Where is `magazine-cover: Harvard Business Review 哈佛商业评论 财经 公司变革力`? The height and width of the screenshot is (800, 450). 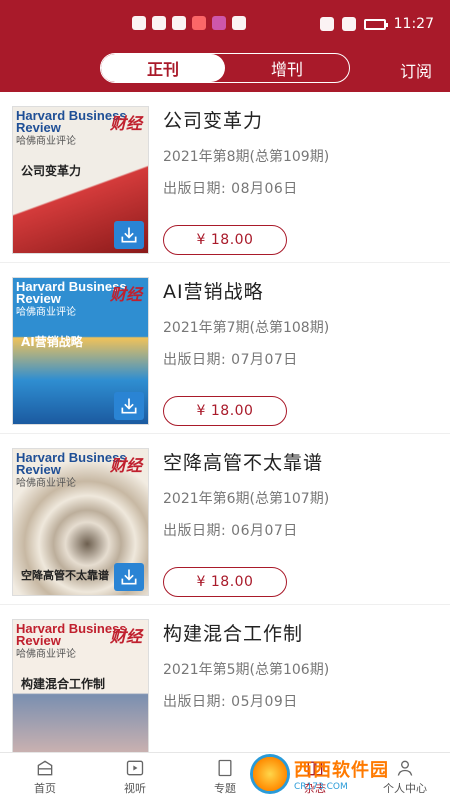 magazine-cover: Harvard Business Review 哈佛商业评论 财经 公司变革力 is located at coordinates (80, 180).